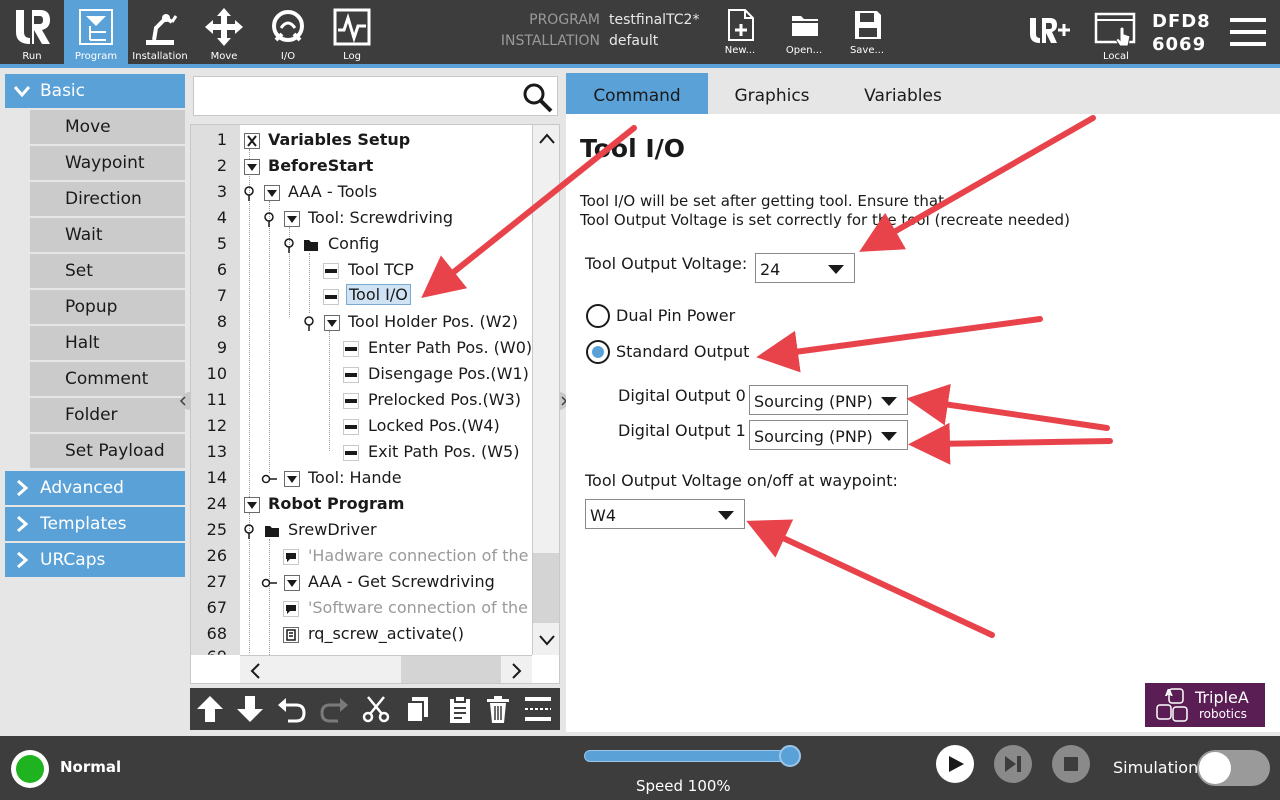  I want to click on library-item-waypoint: Waypoint, so click(107, 163).